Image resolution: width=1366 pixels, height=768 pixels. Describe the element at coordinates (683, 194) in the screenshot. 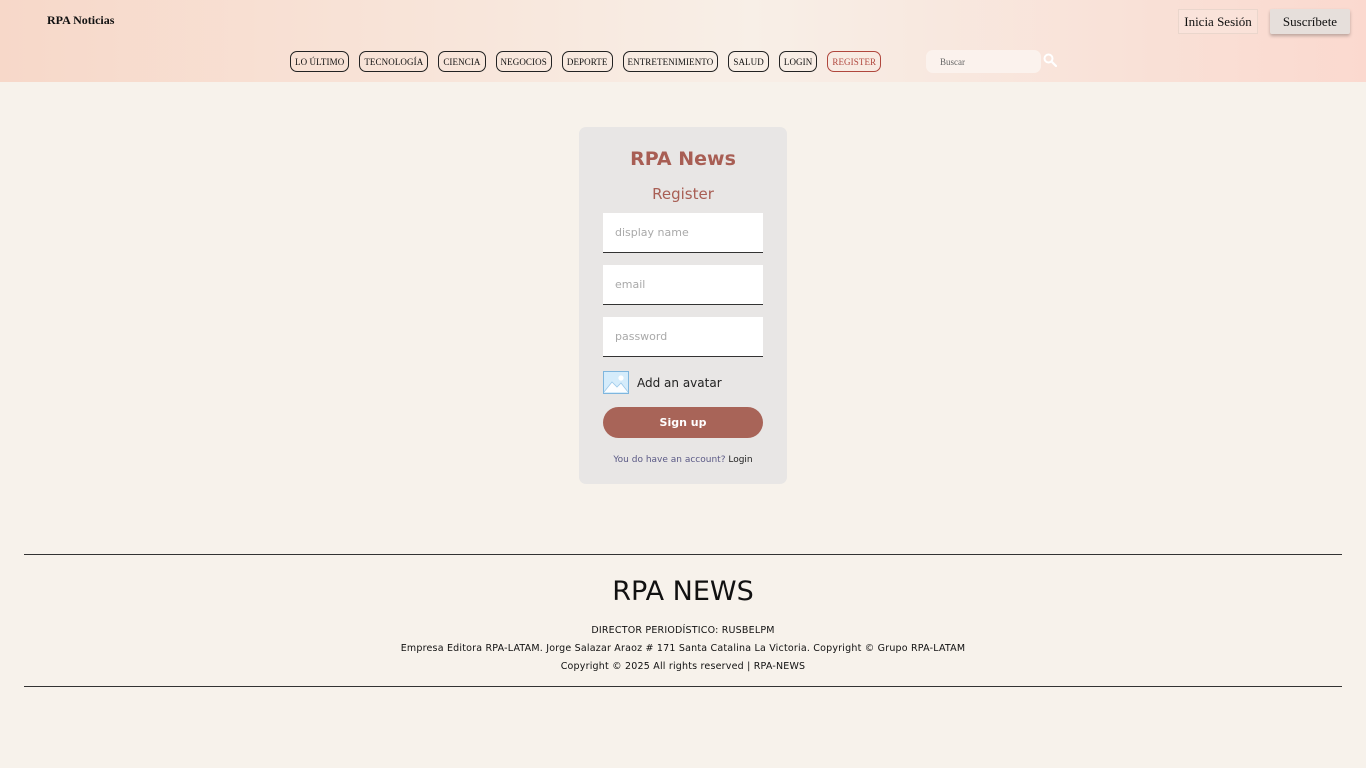

I see `register-card-subtitle: Register` at that location.